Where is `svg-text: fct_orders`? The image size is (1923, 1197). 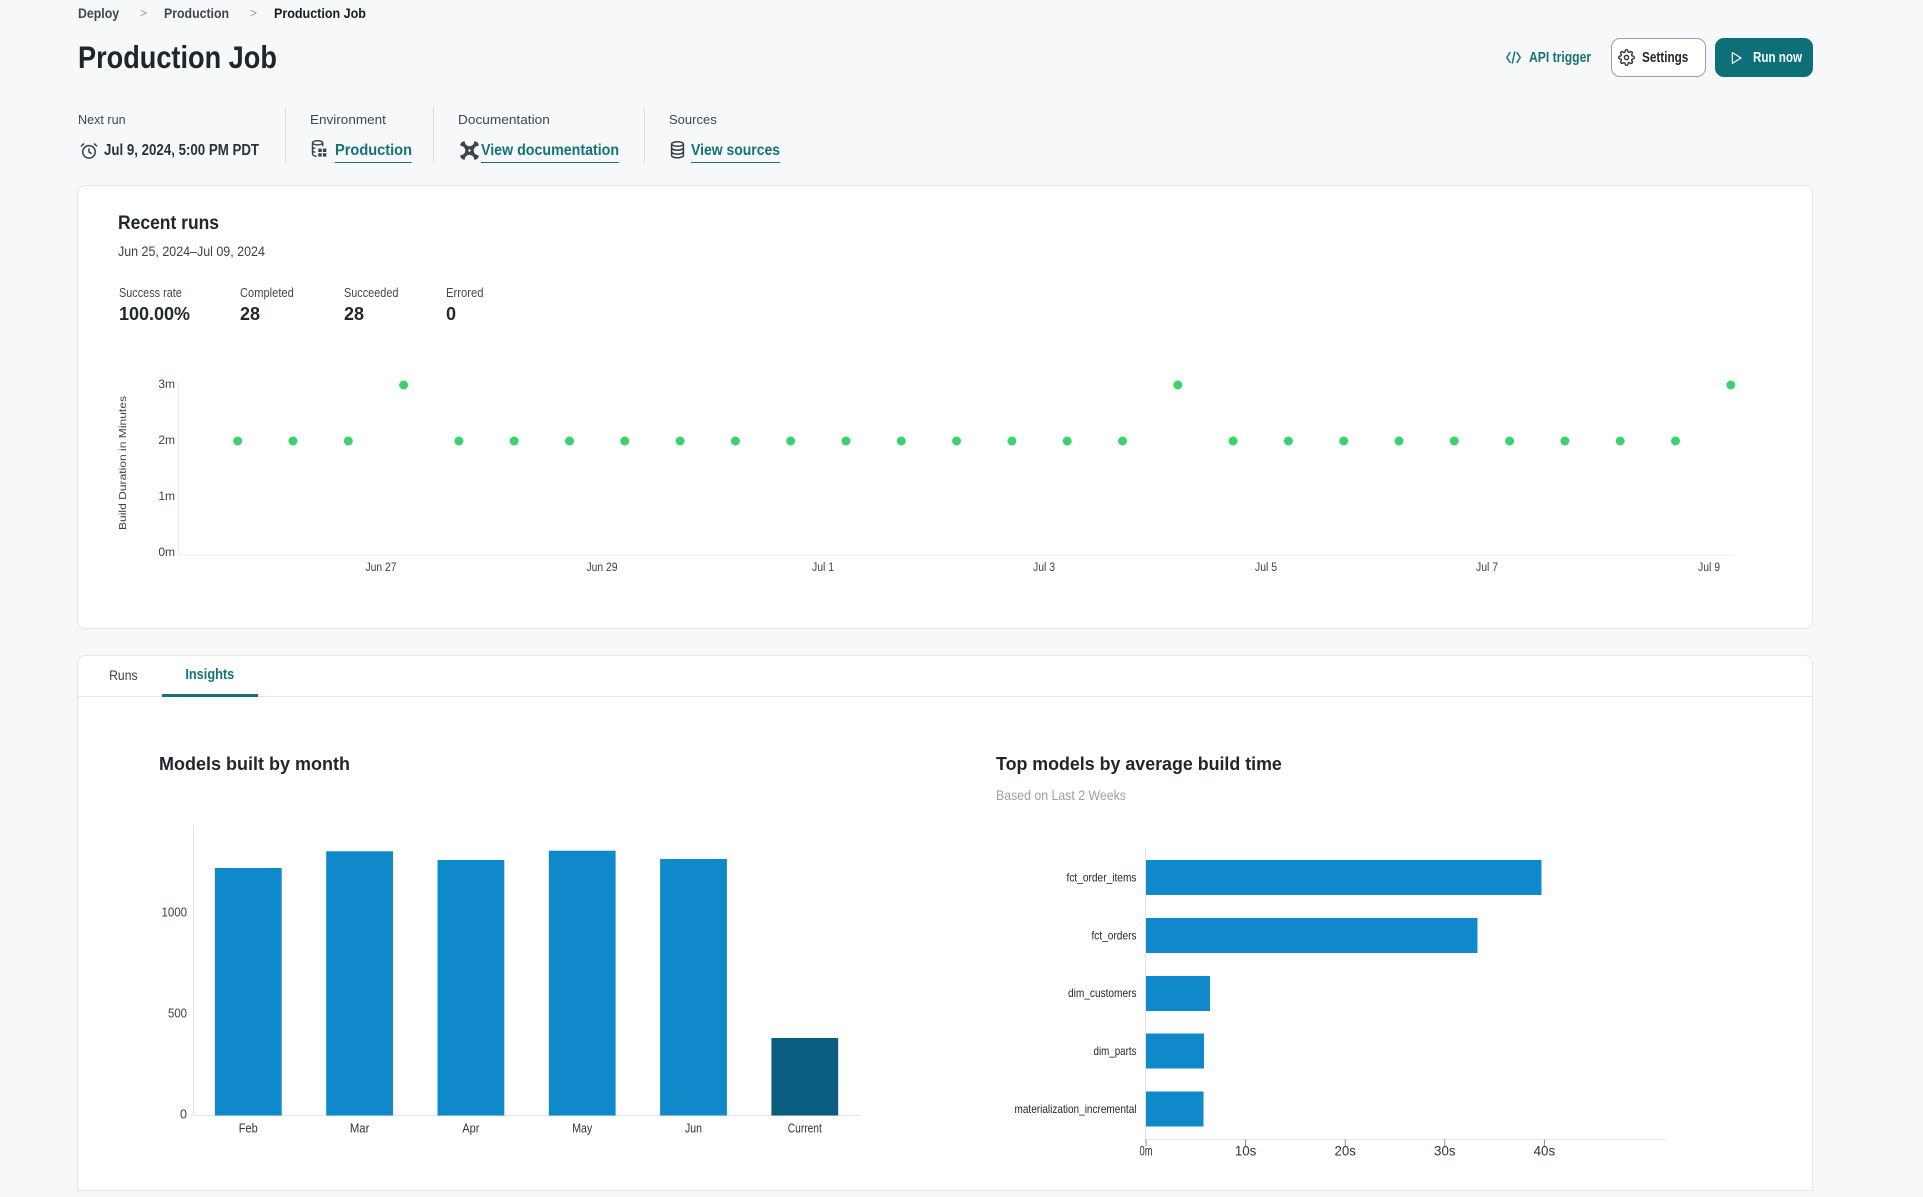 svg-text: fct_orders is located at coordinates (1114, 936).